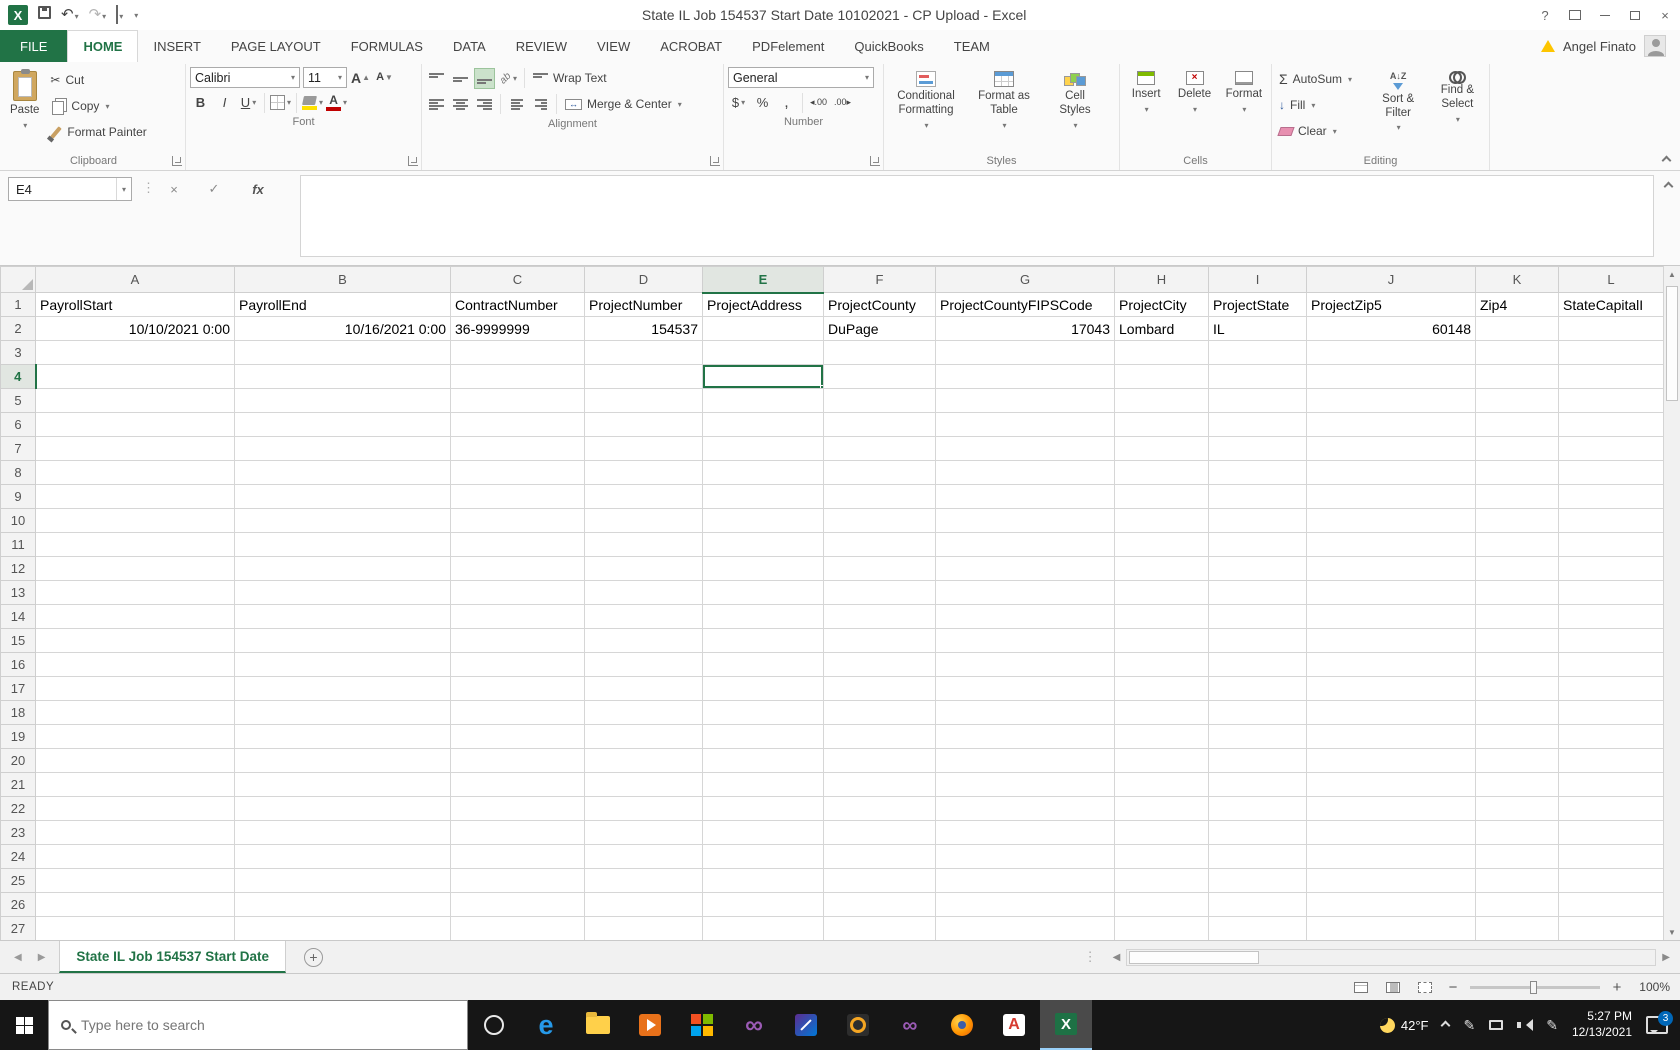  What do you see at coordinates (44, 15) in the screenshot?
I see `save-button` at bounding box center [44, 15].